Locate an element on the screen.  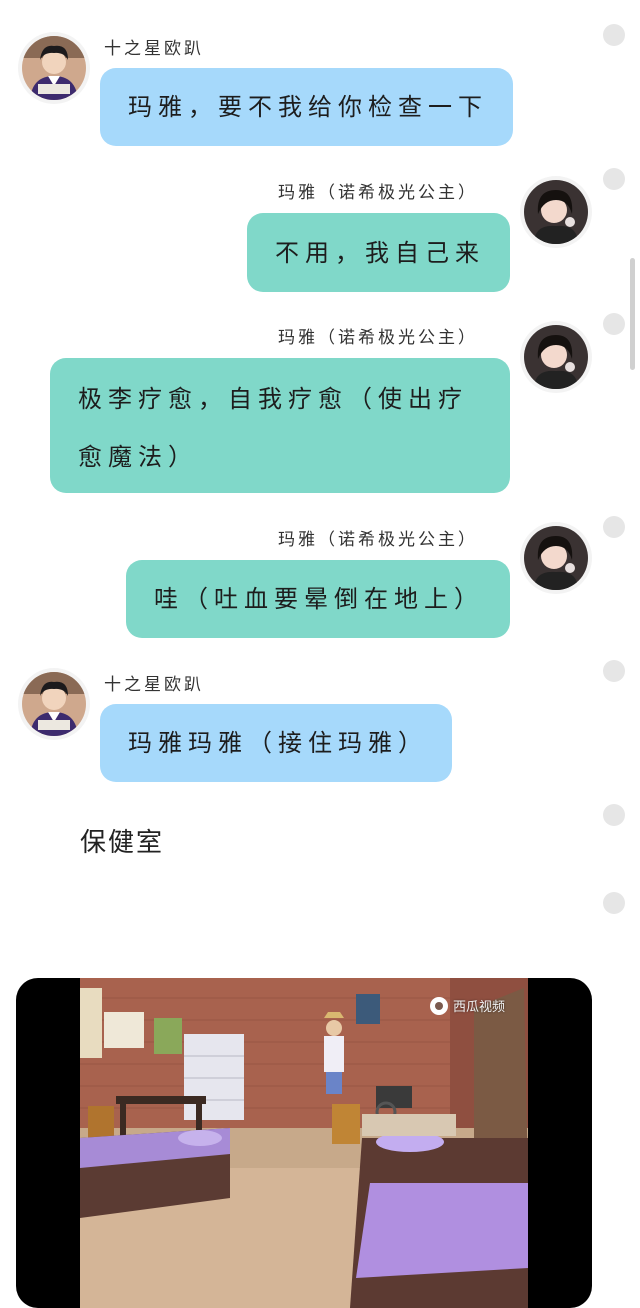
chat-bubble: 哇（吐血要晕倒在地上） is located at coordinates (318, 599).